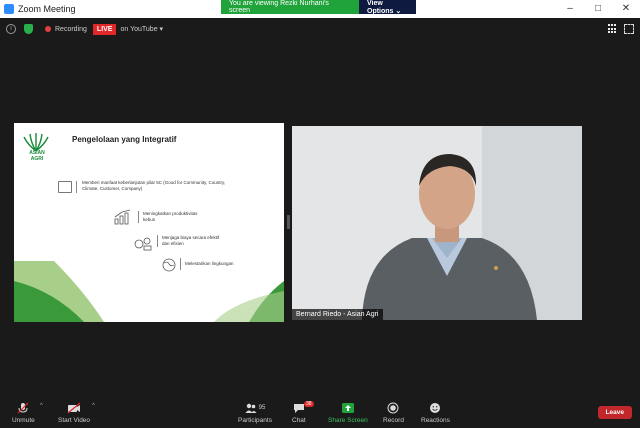  I want to click on close-button: ✕, so click(626, 9).